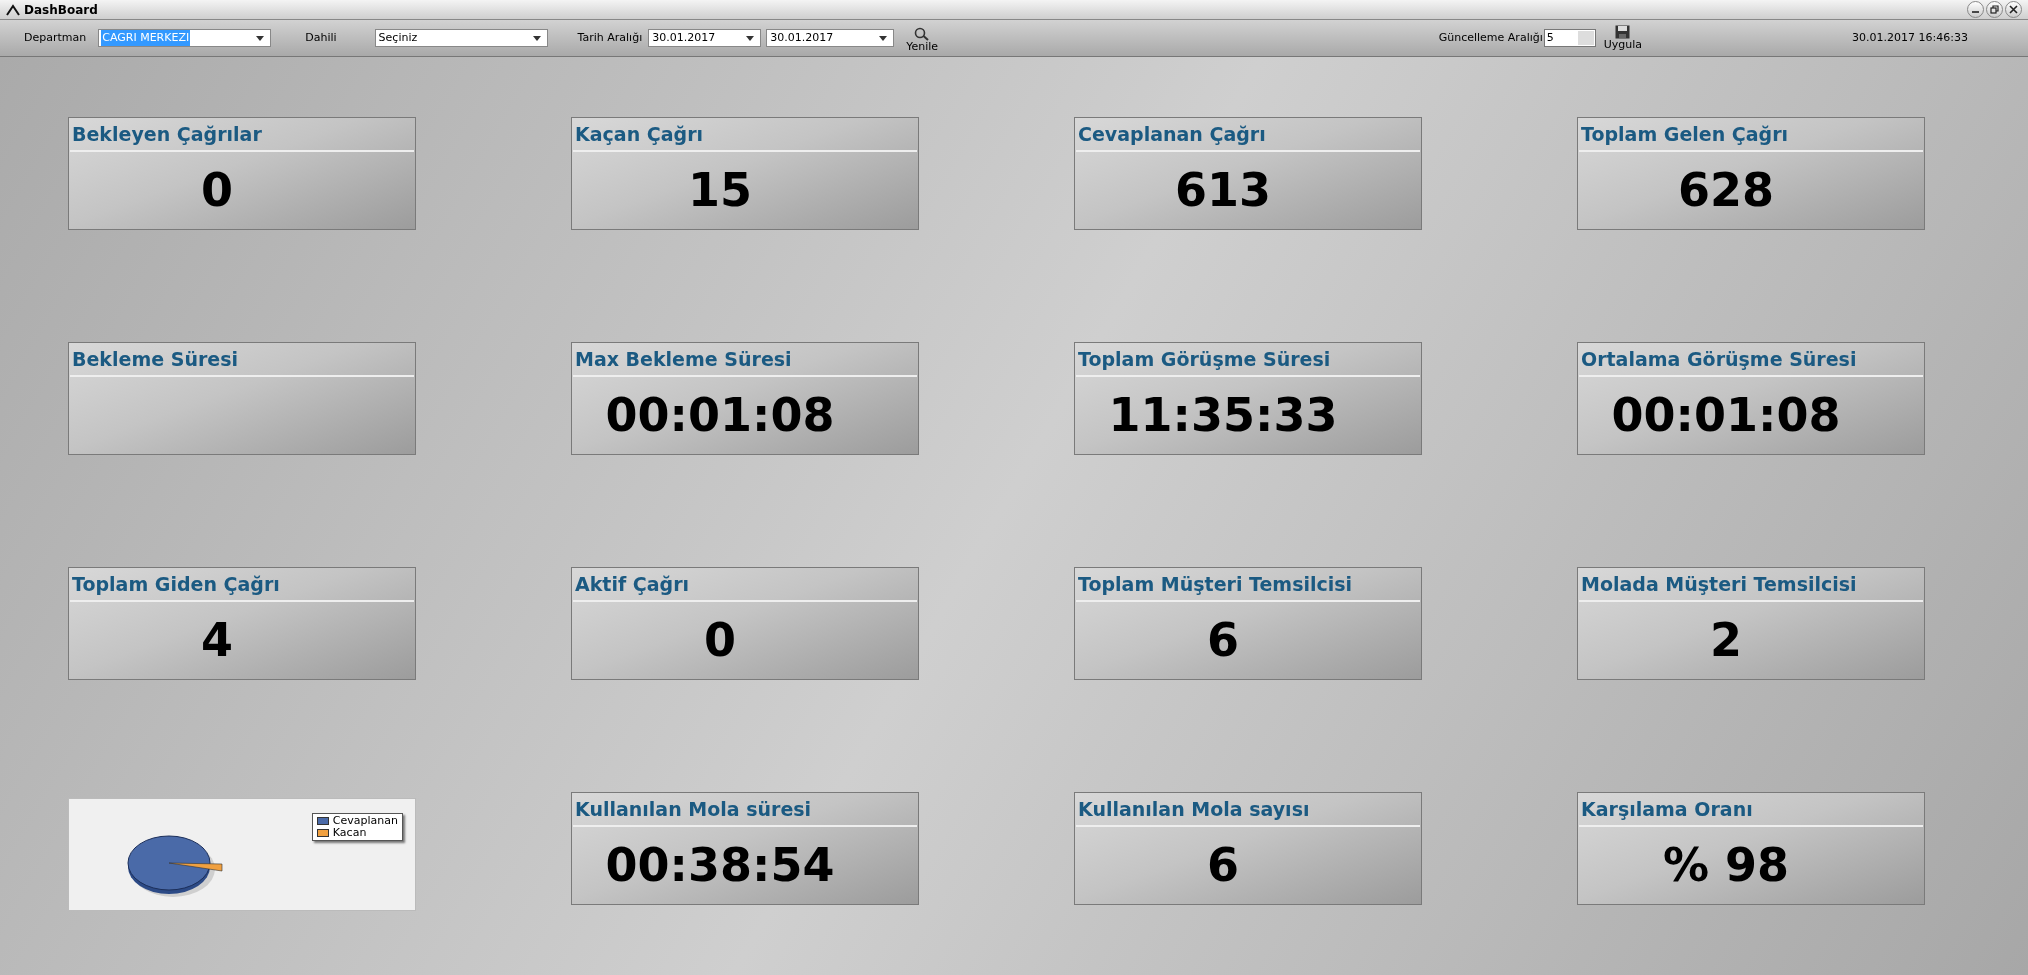  I want to click on card-title: Molada Müşteri Temsilcisi, so click(1719, 584).